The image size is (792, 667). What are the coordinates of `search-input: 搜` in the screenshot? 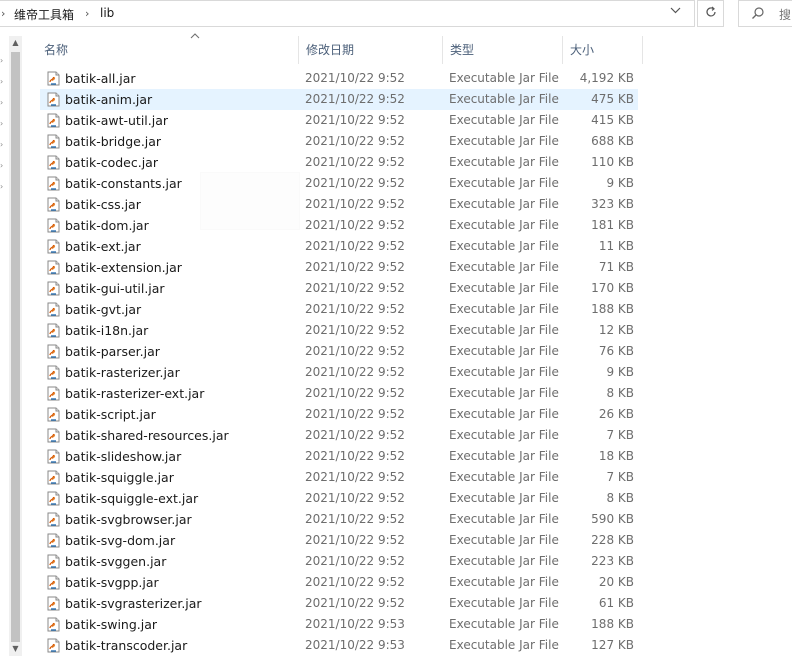 It's located at (765, 13).